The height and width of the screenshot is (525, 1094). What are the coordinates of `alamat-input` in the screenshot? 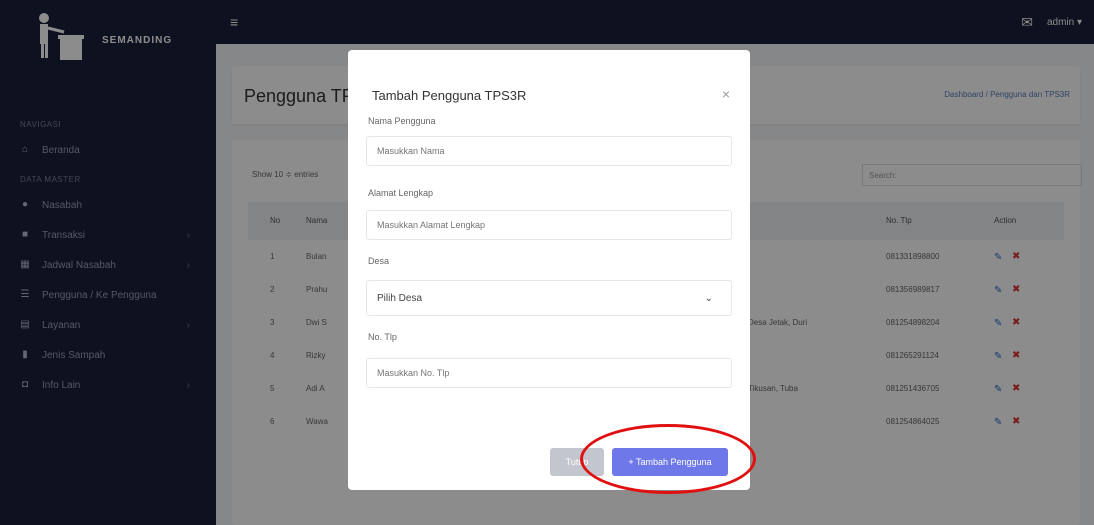 It's located at (549, 225).